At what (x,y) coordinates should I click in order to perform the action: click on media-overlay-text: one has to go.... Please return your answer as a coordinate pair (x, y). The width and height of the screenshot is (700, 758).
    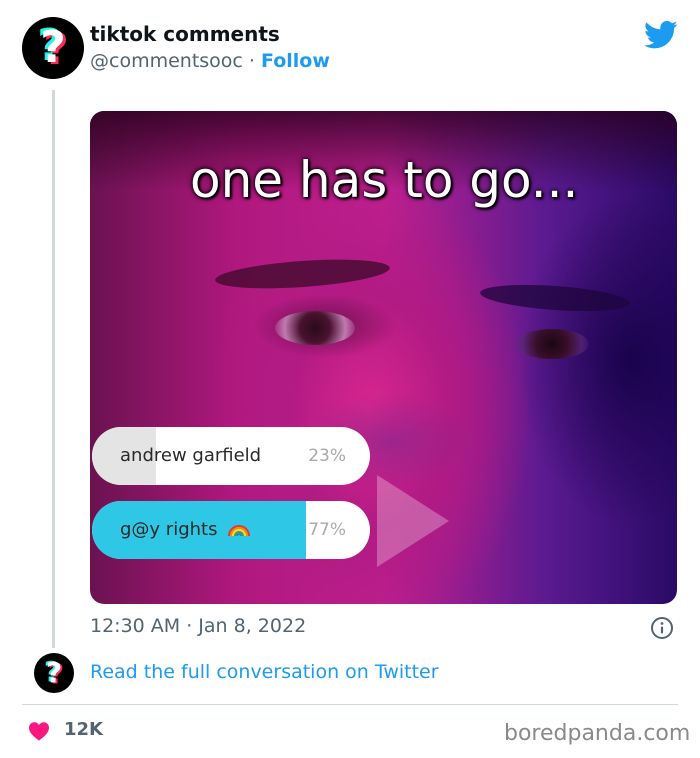
    Looking at the image, I should click on (384, 180).